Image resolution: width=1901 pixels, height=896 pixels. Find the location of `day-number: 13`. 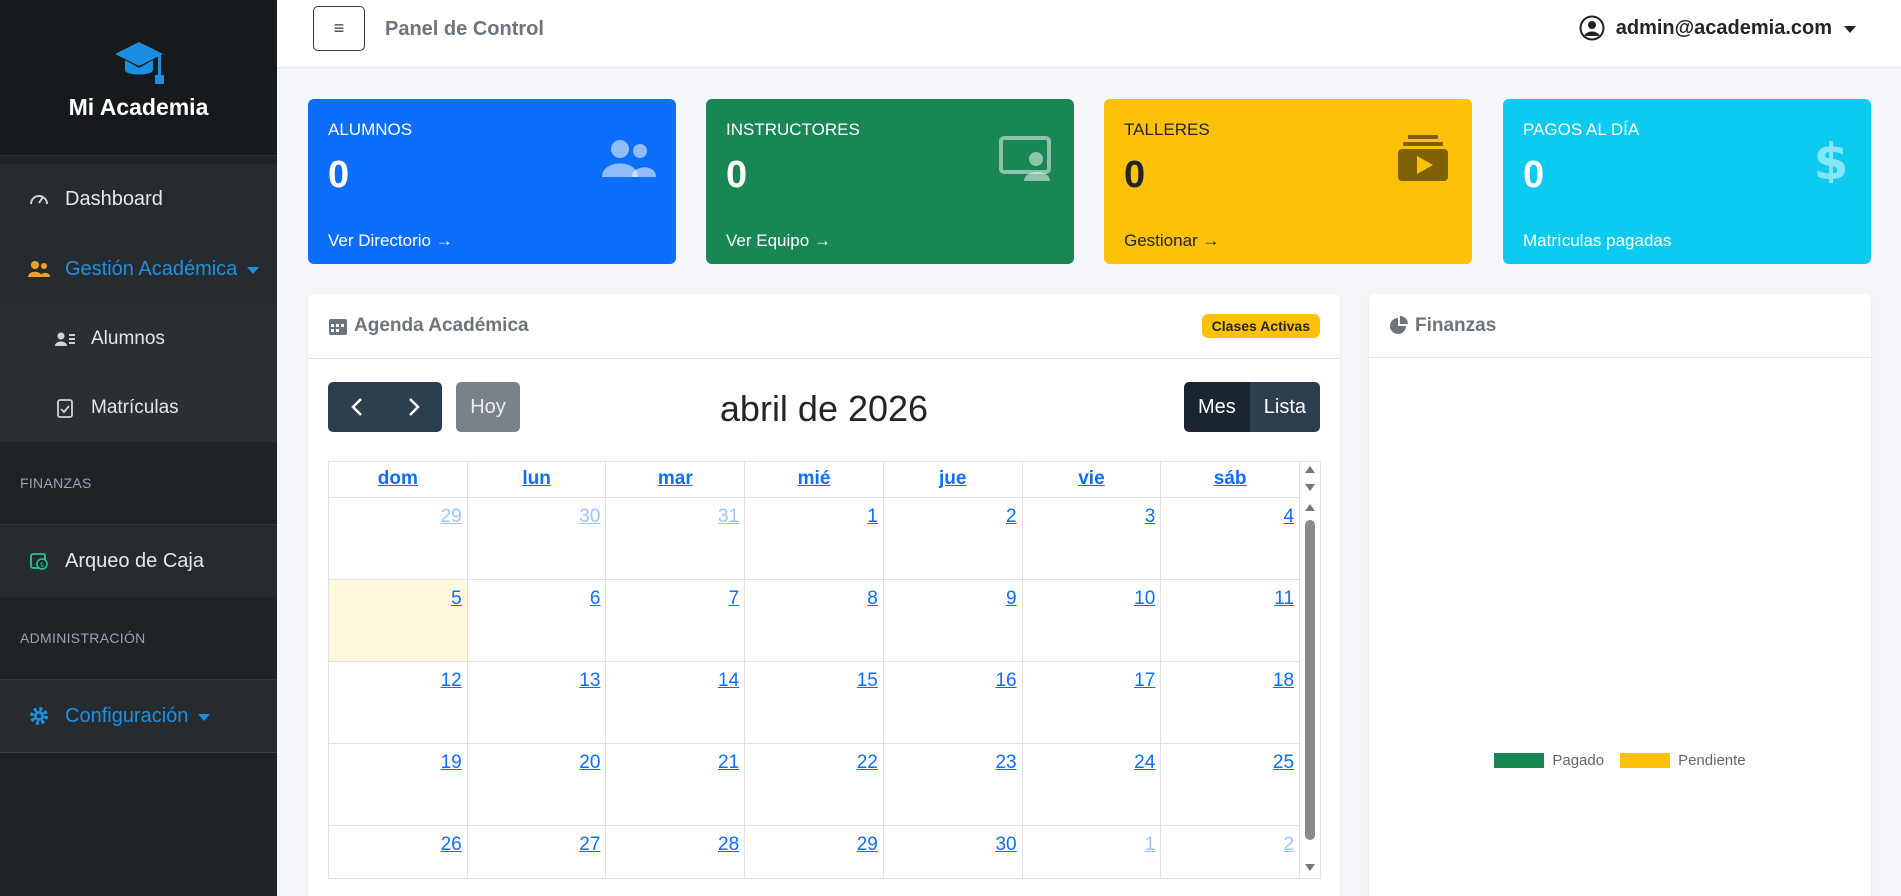

day-number: 13 is located at coordinates (589, 681).